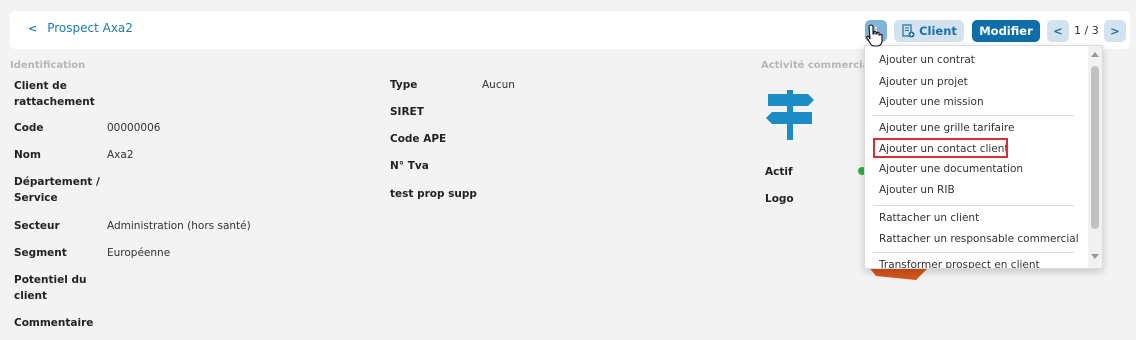  What do you see at coordinates (48, 65) in the screenshot?
I see `identification-title: Identification` at bounding box center [48, 65].